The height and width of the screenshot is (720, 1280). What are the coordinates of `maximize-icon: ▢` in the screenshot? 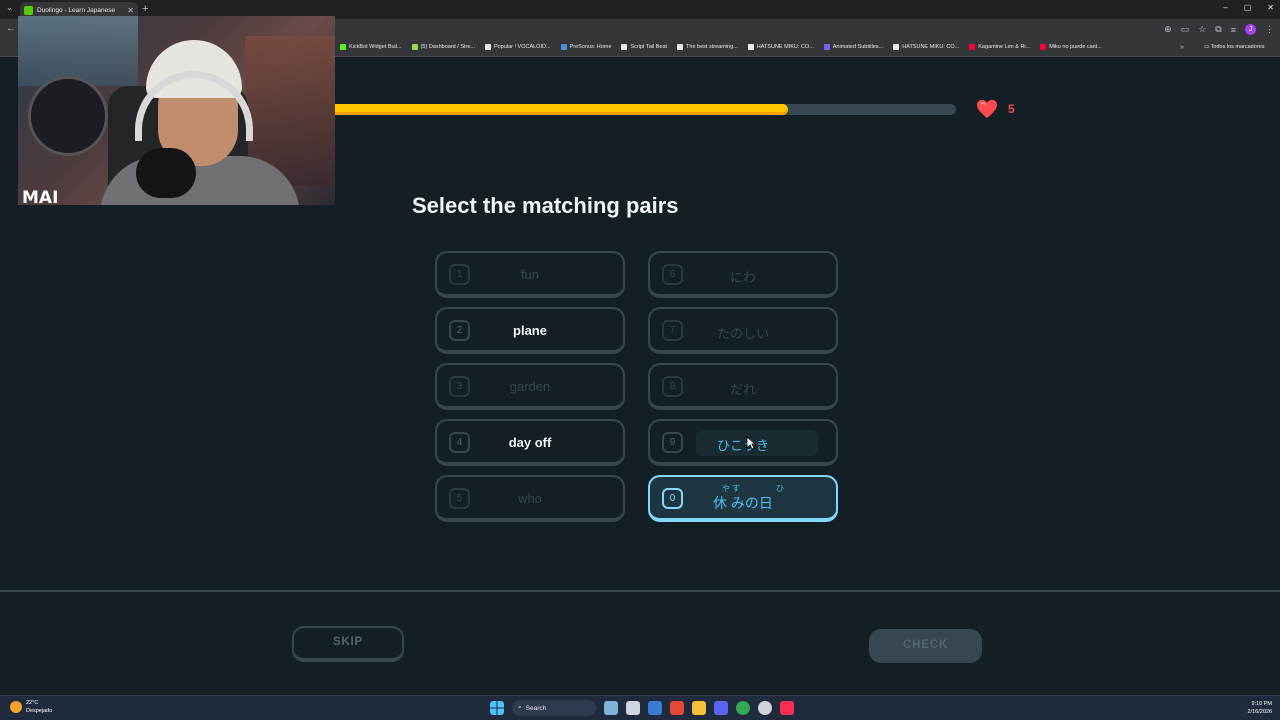 It's located at (1248, 7).